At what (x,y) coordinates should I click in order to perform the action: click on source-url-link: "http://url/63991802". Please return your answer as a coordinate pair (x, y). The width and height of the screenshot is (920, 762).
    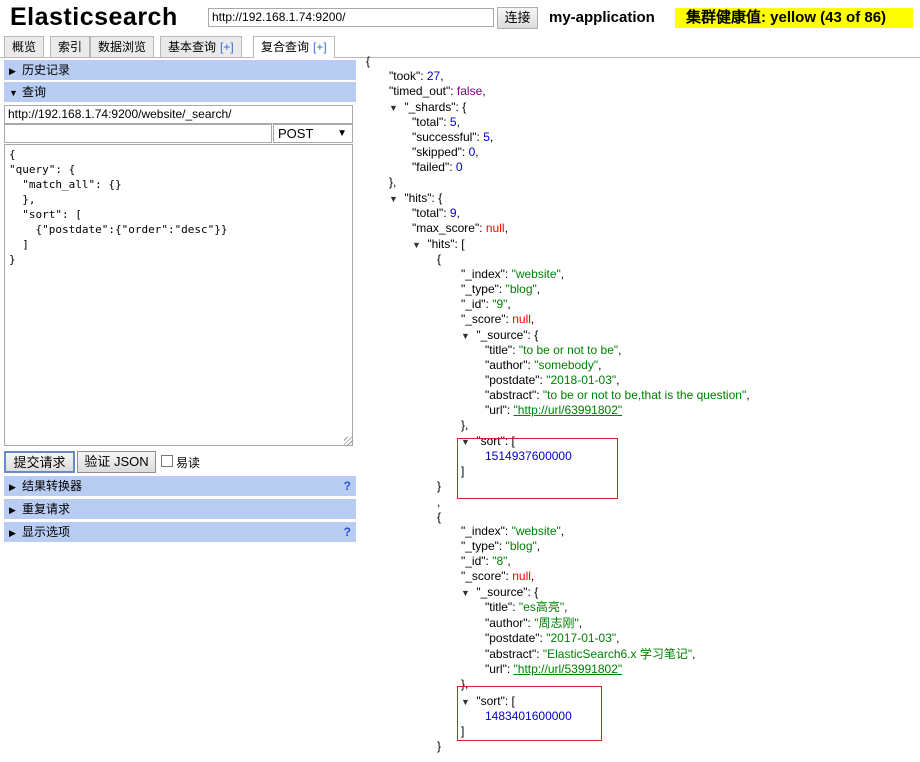
    Looking at the image, I should click on (568, 410).